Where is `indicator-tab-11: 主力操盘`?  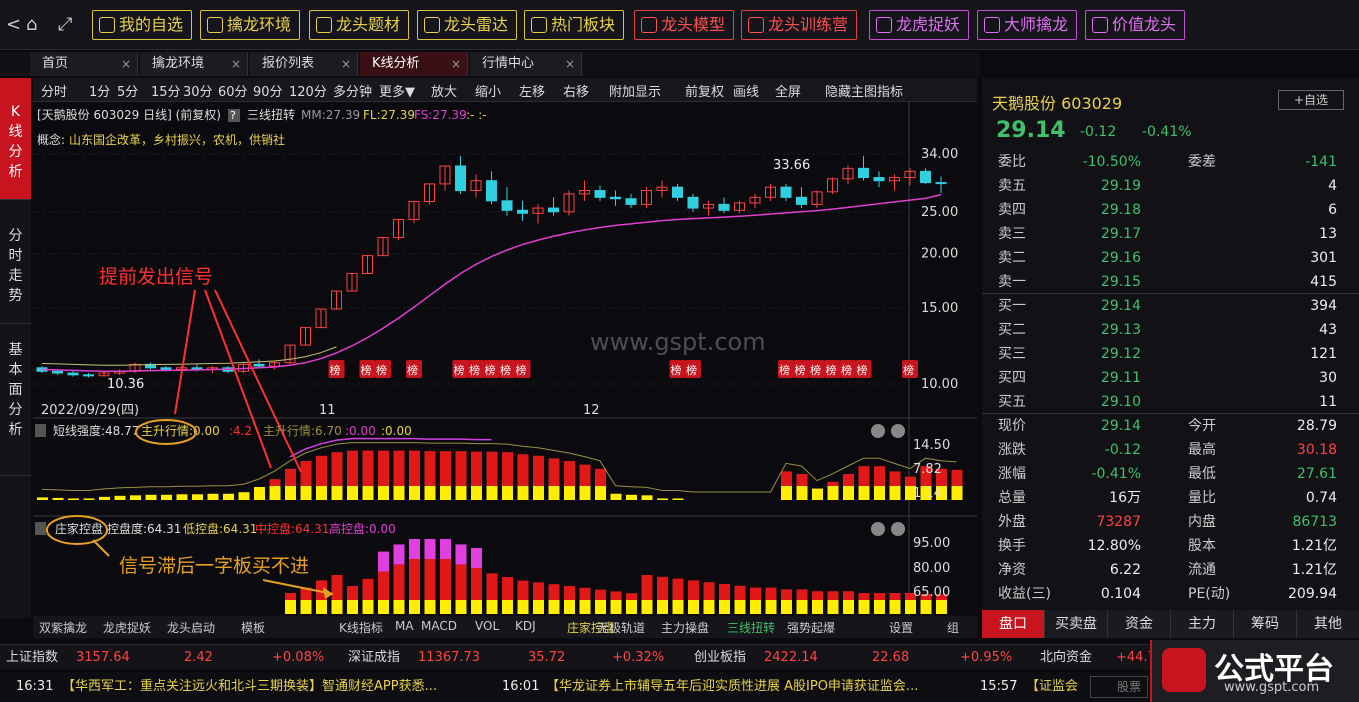 indicator-tab-11: 主力操盘 is located at coordinates (685, 627).